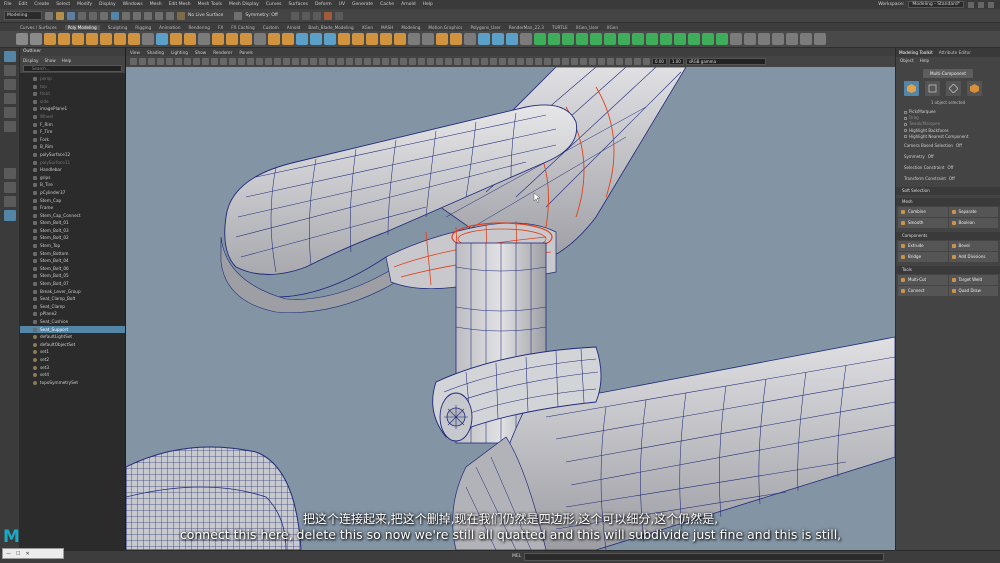 The image size is (1000, 563). Describe the element at coordinates (9, 173) in the screenshot. I see `single-perspective-layout-icon` at that location.